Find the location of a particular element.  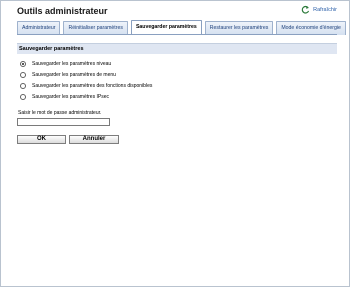

refresh-label: Rafraîchir is located at coordinates (325, 9).